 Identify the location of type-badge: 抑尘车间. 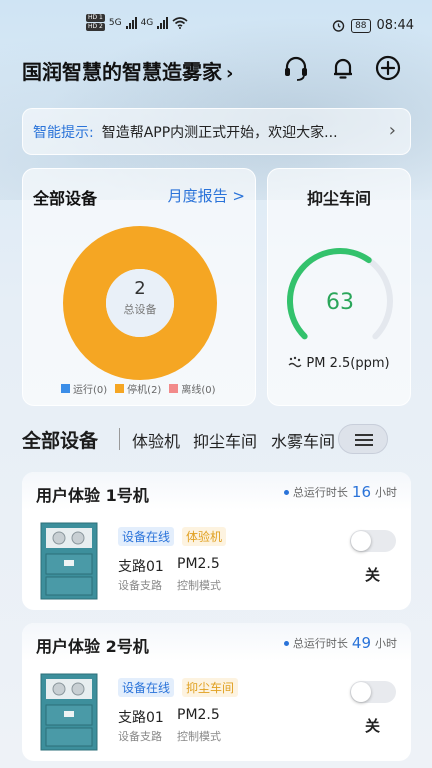
(210, 687).